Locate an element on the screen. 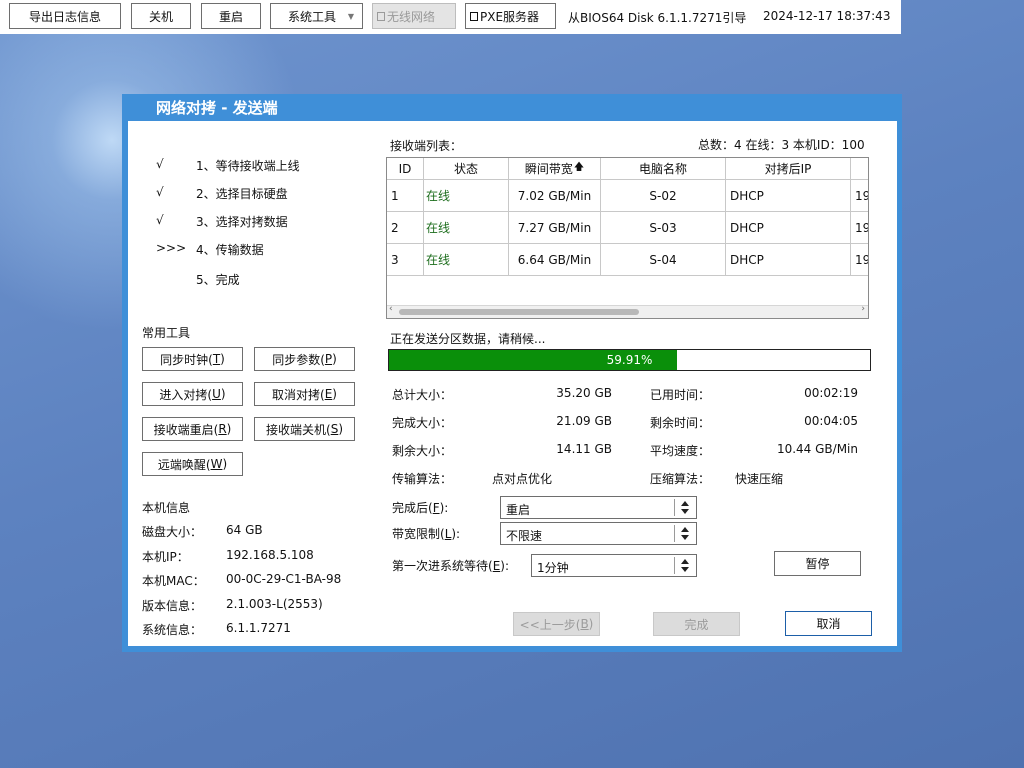 The height and width of the screenshot is (768, 1024). column-header: 电脑名称 is located at coordinates (663, 169).